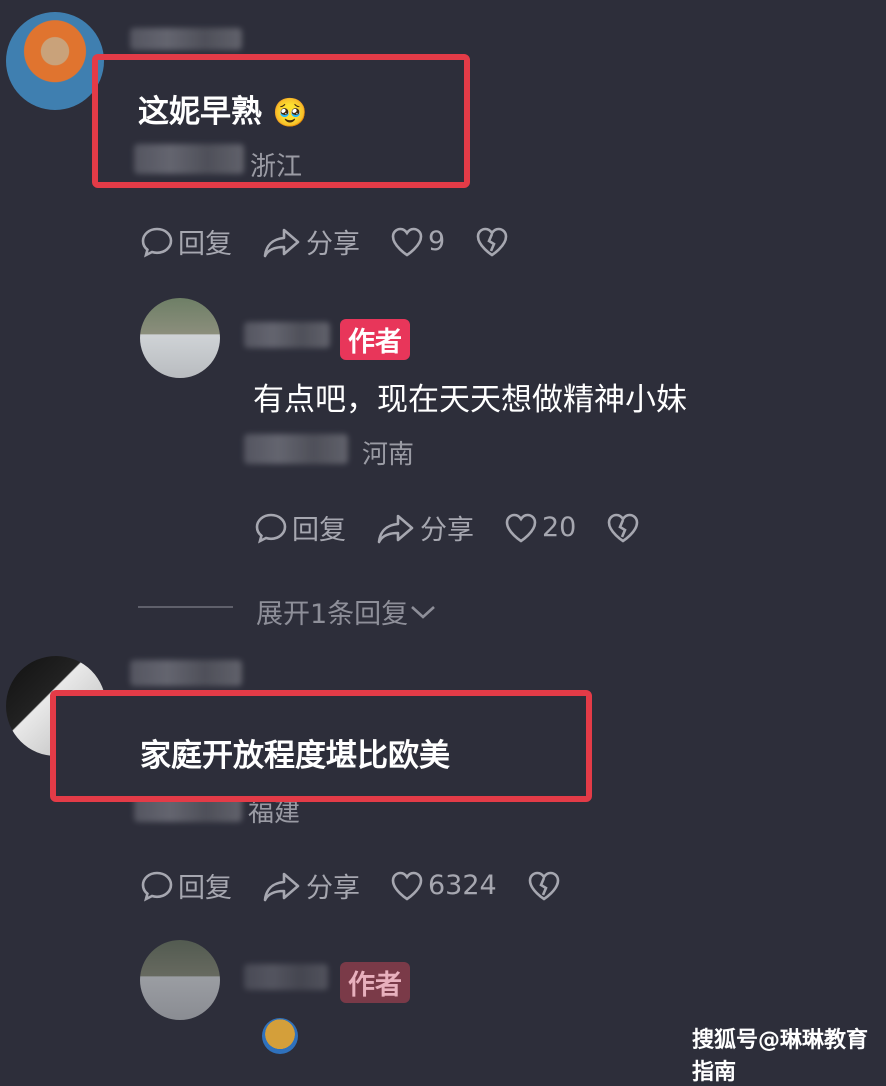  I want to click on comment-actions: 回复 分享 6324, so click(367, 885).